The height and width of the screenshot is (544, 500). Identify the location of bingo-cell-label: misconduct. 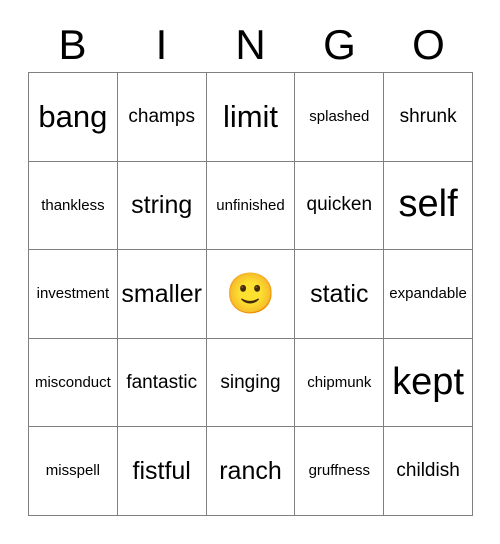
(72, 382).